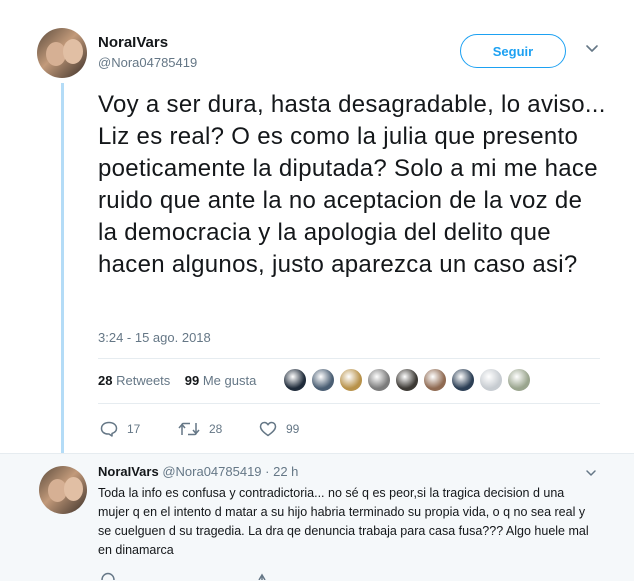 This screenshot has height=581, width=634. What do you see at coordinates (281, 471) in the screenshot?
I see `reply-time: · 22 h` at bounding box center [281, 471].